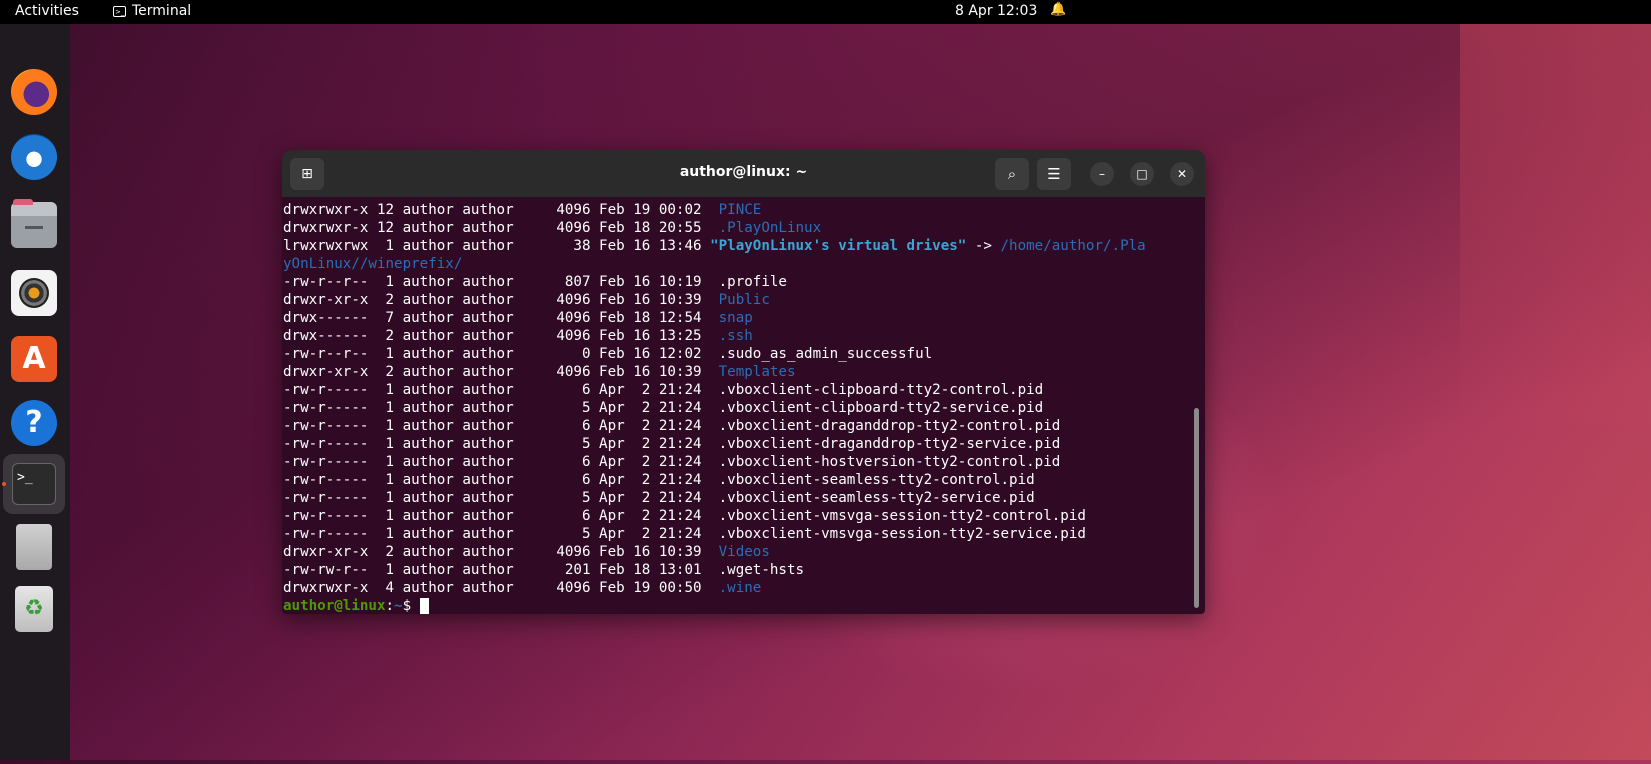 This screenshot has height=764, width=1651. I want to click on firefox-icon, so click(34, 92).